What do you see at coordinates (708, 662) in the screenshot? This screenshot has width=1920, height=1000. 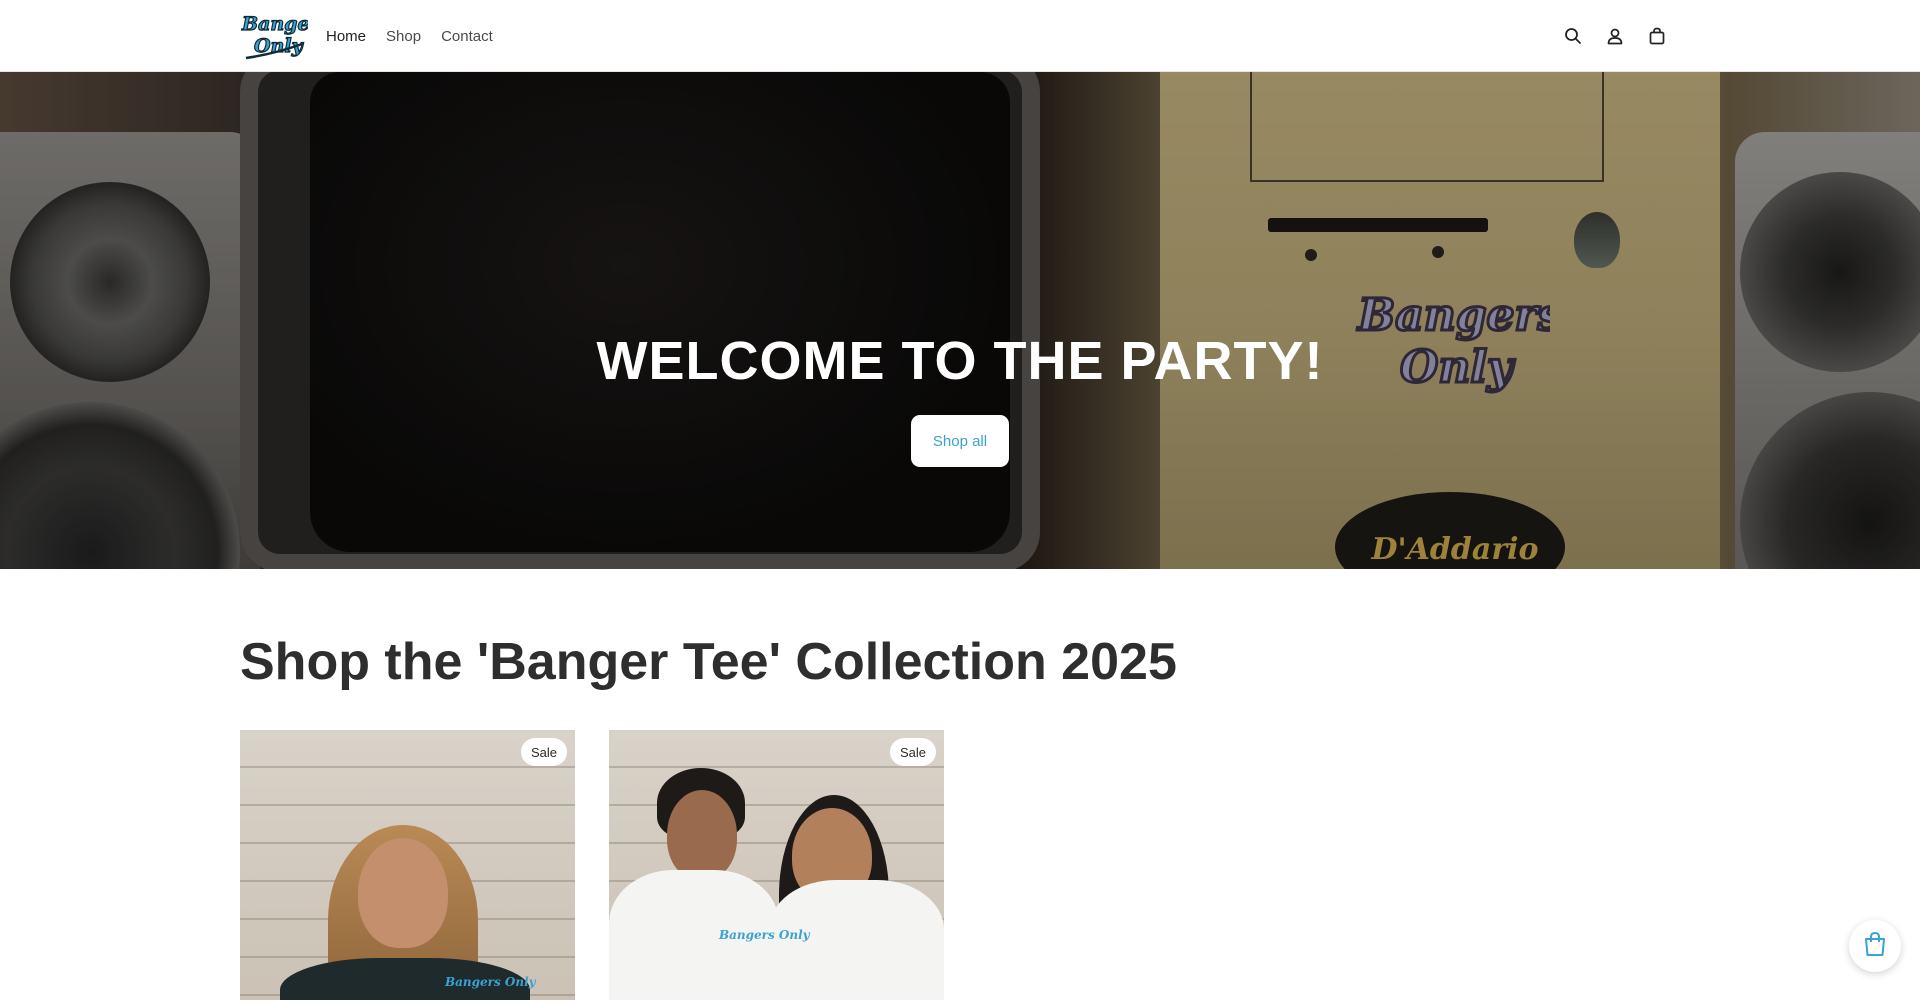 I see `collection-title: Shop the 'Banger Tee' Collection 2025` at bounding box center [708, 662].